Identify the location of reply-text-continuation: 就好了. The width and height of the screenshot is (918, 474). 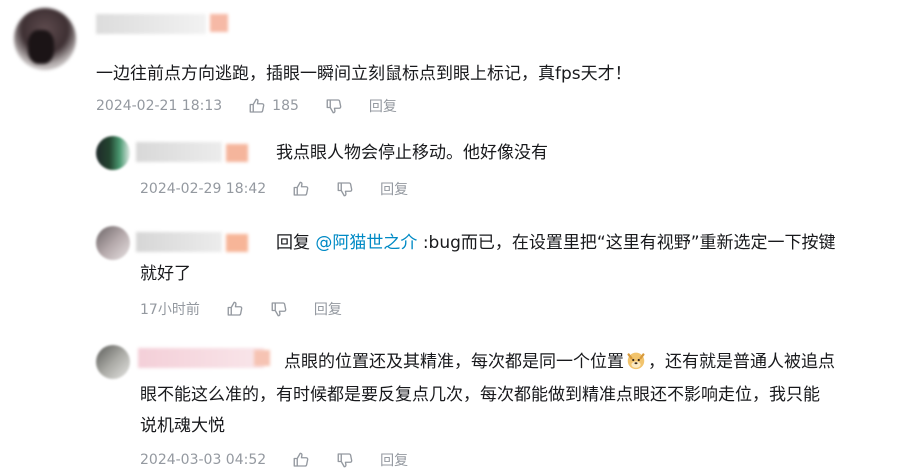
(165, 274).